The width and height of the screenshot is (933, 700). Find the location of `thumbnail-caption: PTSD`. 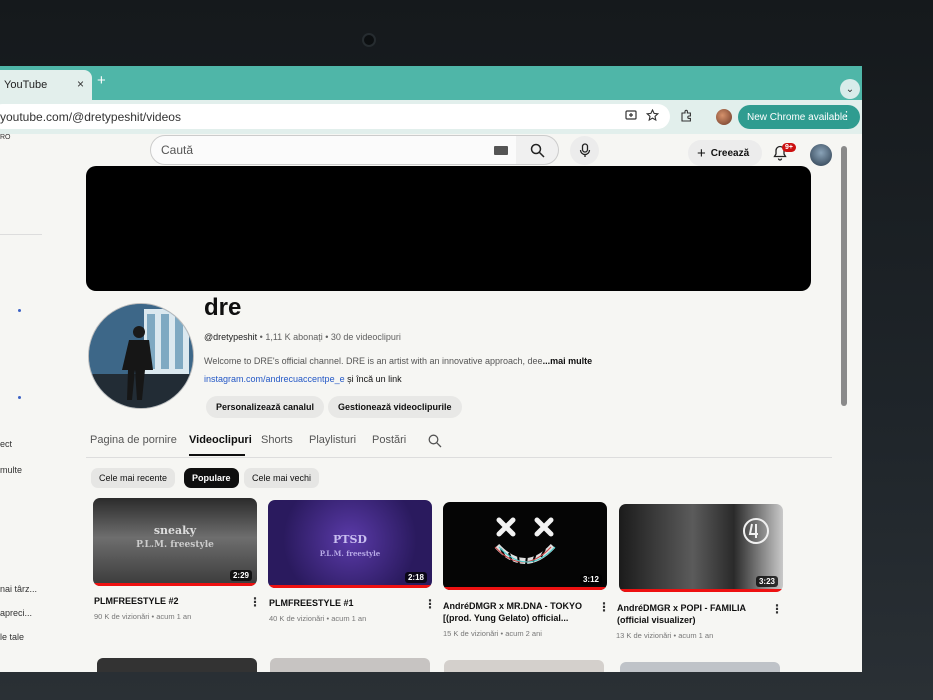

thumbnail-caption: PTSD is located at coordinates (350, 539).